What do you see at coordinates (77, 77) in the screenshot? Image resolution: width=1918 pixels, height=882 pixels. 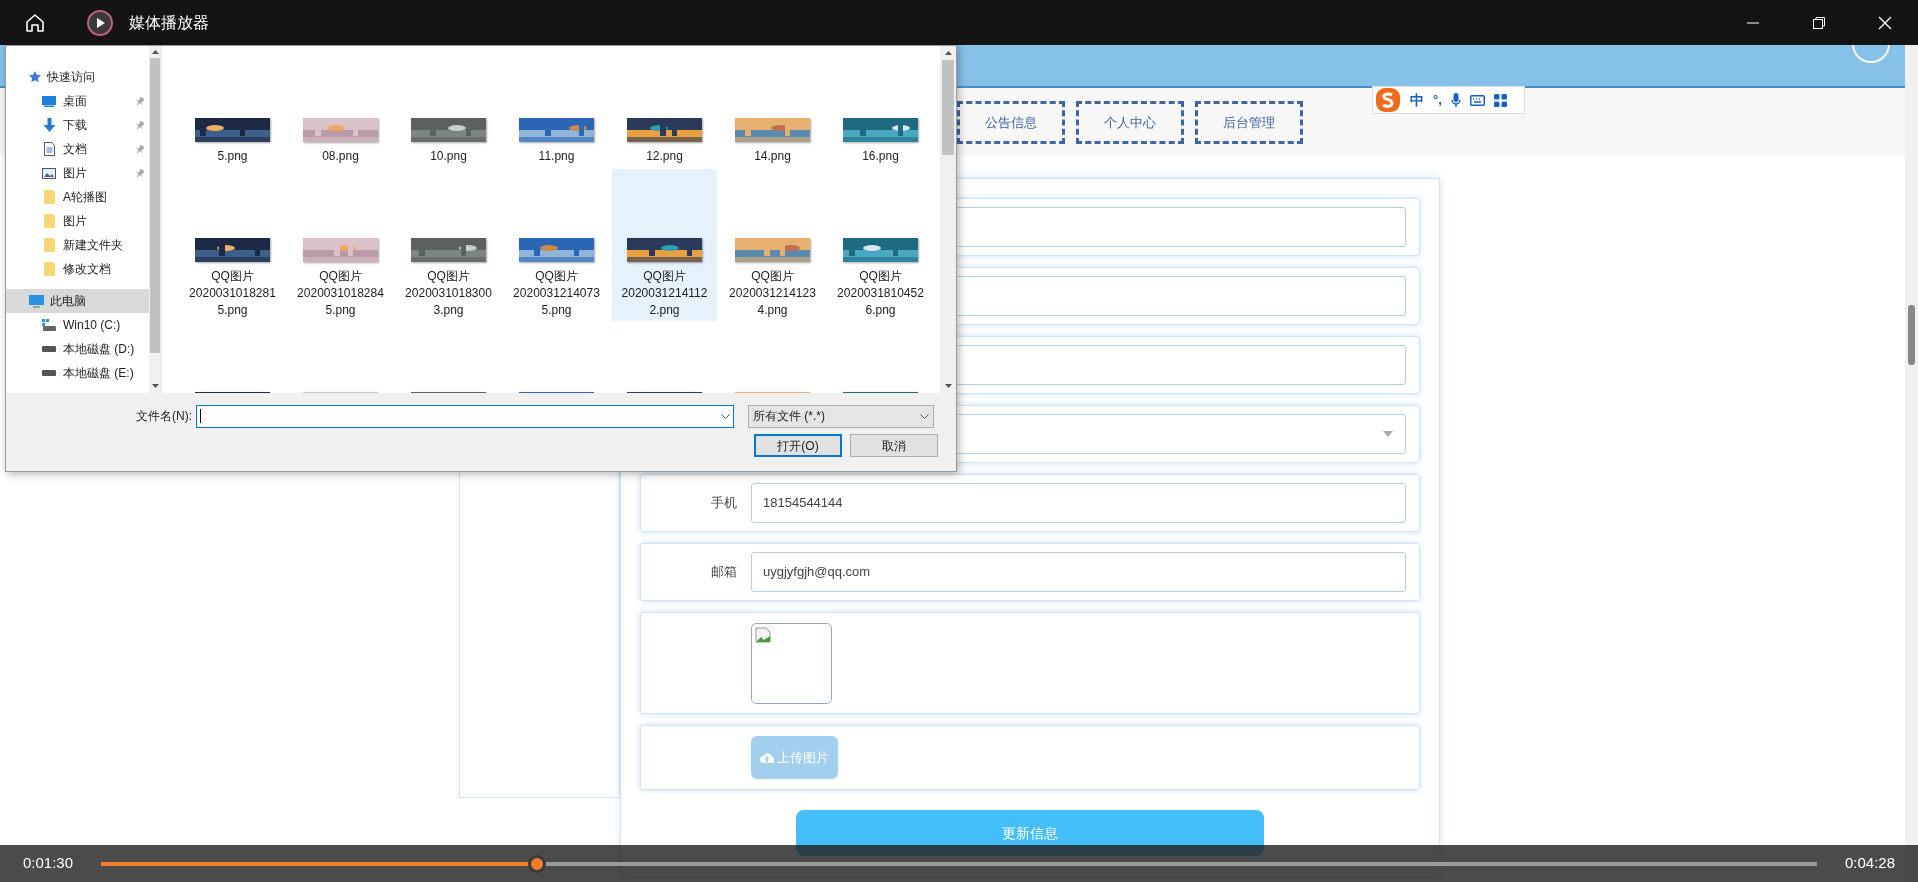 I see `sidebar-item: 快速访问` at bounding box center [77, 77].